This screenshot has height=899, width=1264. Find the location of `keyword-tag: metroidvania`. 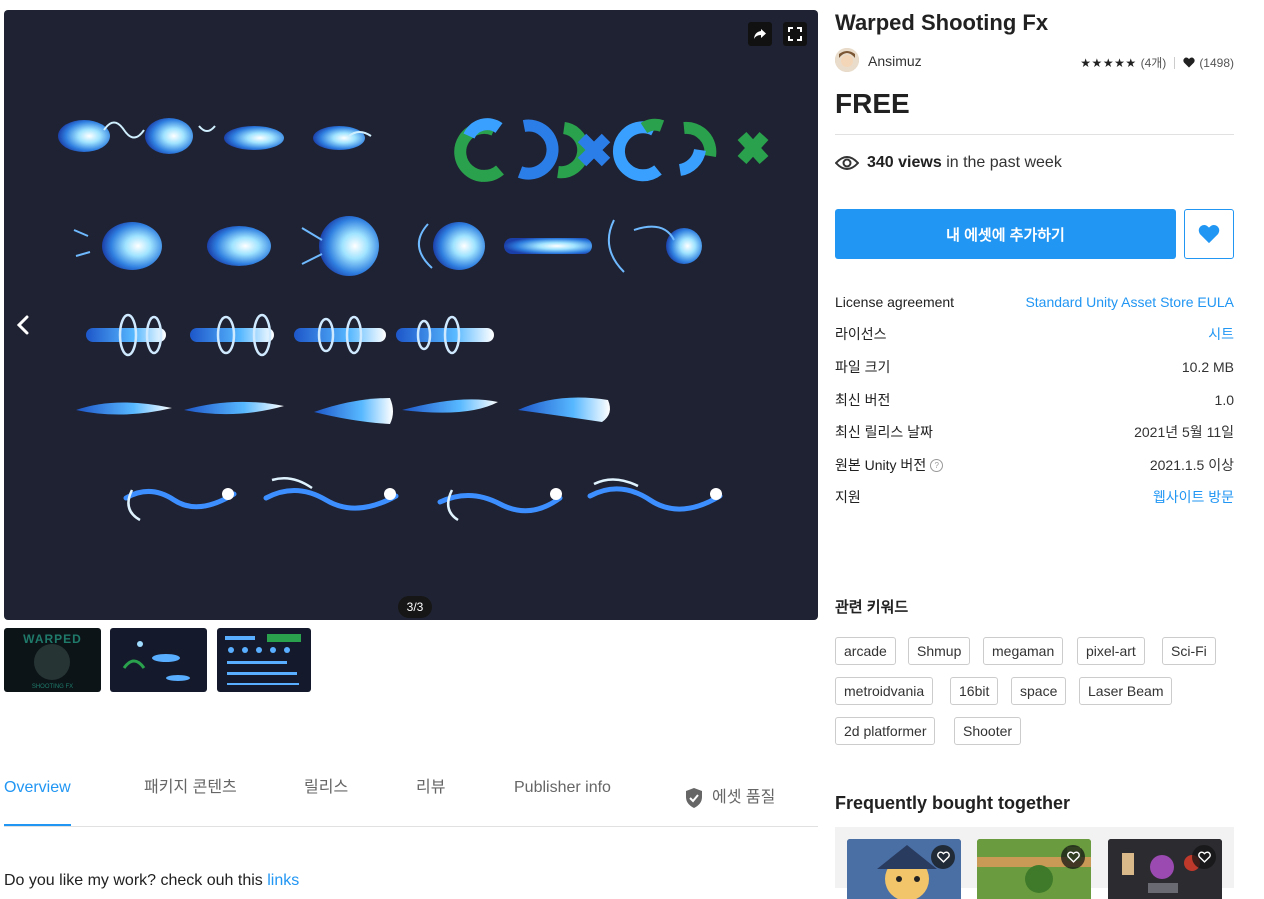

keyword-tag: metroidvania is located at coordinates (884, 691).